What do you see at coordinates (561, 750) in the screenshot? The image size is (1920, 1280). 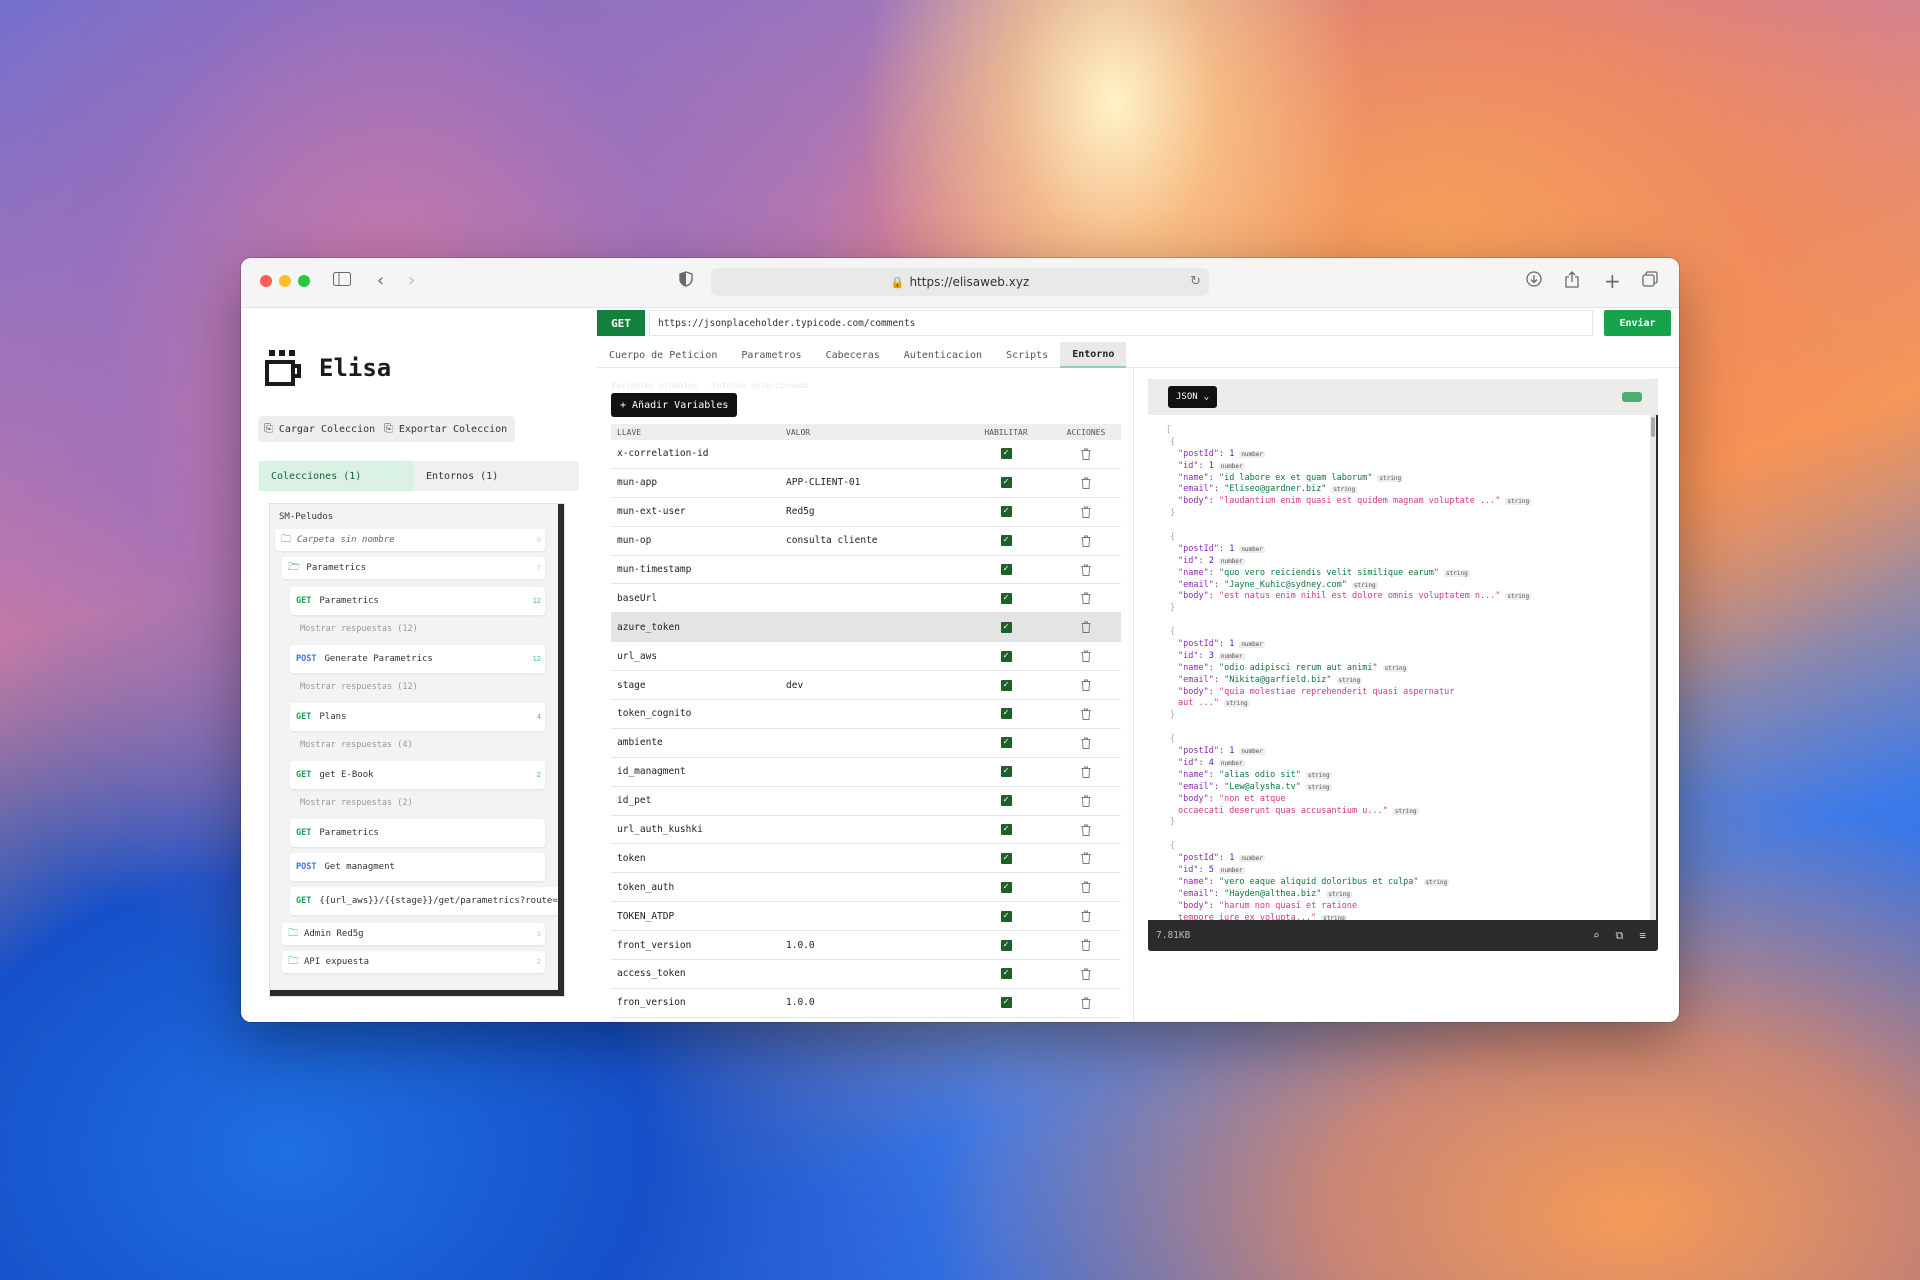 I see `tree-vertical-scrollbar` at bounding box center [561, 750].